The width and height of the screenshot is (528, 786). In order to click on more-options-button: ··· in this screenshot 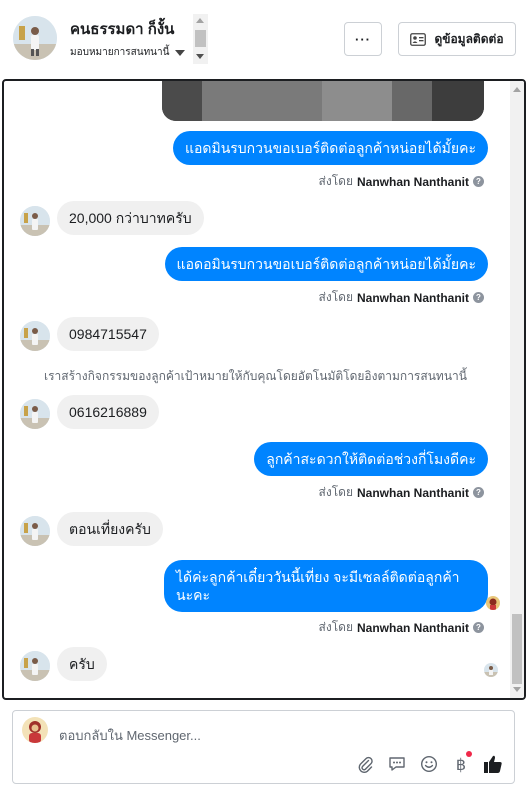, I will do `click(363, 39)`.